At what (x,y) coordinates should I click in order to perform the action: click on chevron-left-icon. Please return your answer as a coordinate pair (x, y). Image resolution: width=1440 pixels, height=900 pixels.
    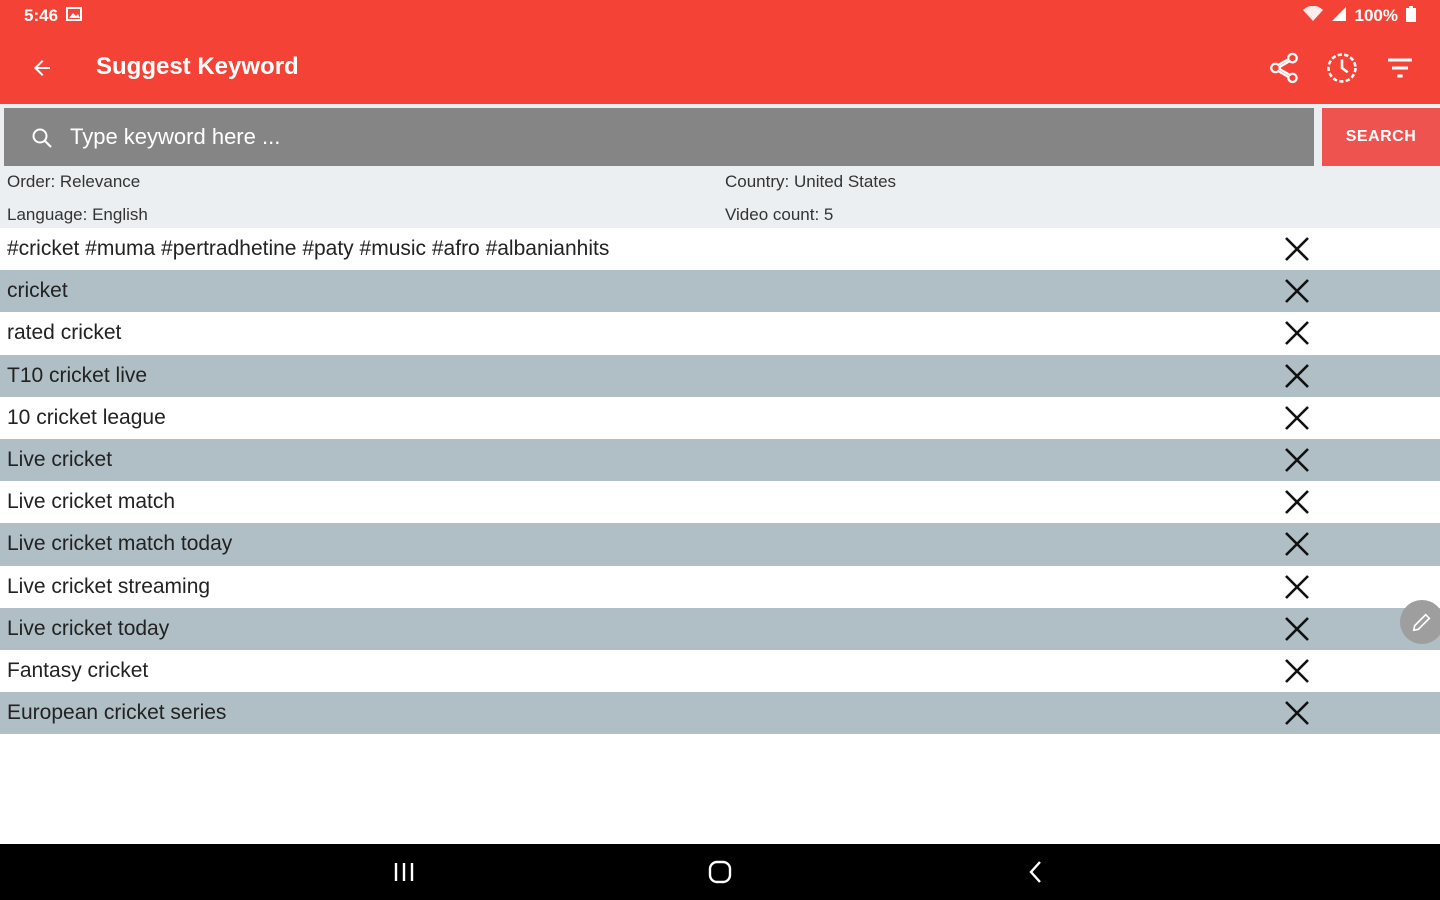
    Looking at the image, I should click on (1035, 872).